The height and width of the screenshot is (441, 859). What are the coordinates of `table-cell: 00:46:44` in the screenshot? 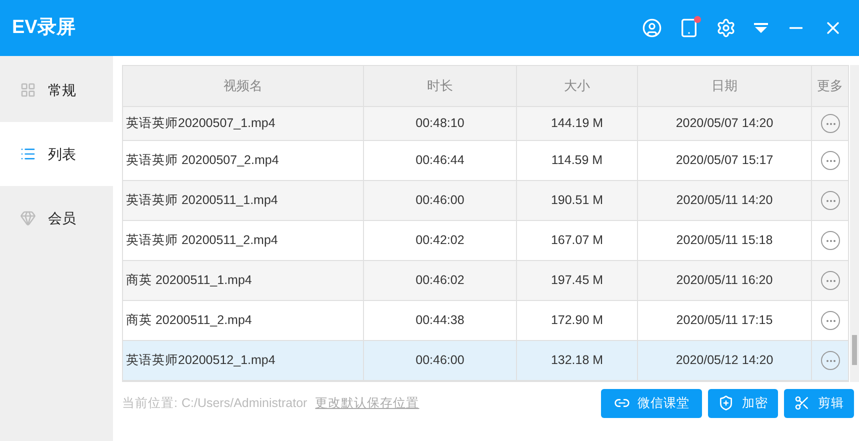 It's located at (440, 160).